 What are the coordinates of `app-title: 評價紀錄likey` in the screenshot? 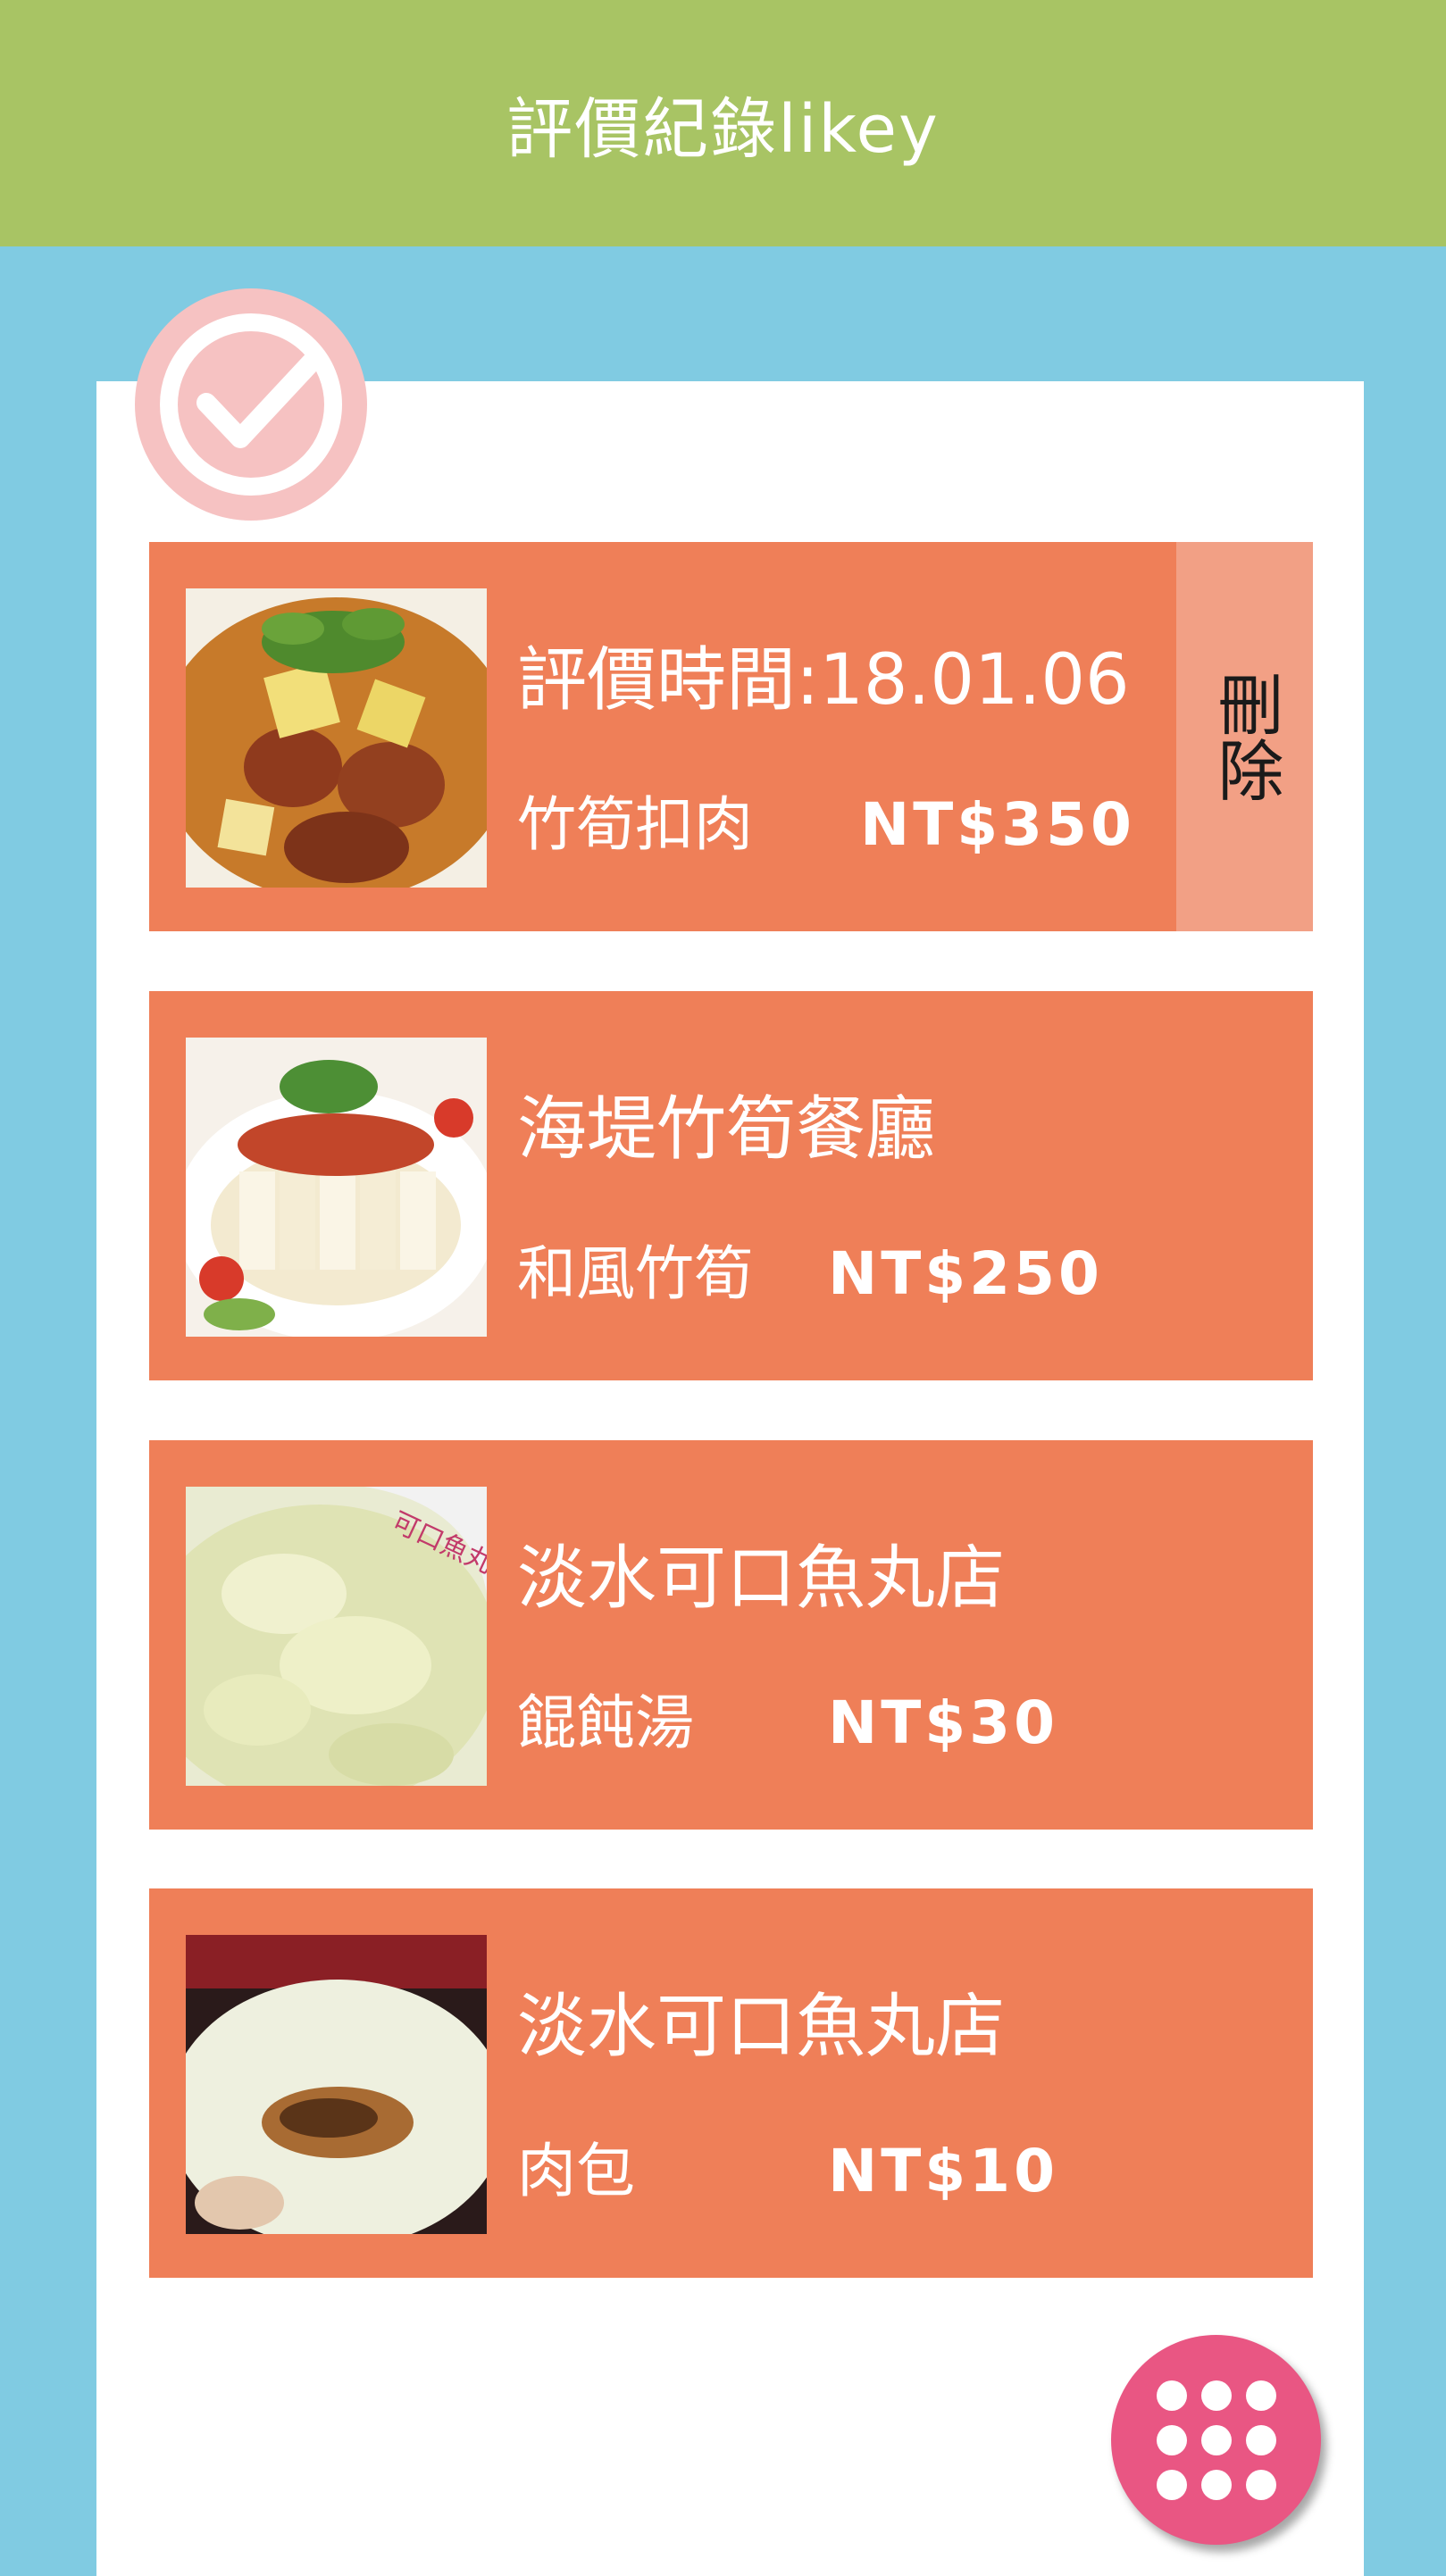 It's located at (723, 129).